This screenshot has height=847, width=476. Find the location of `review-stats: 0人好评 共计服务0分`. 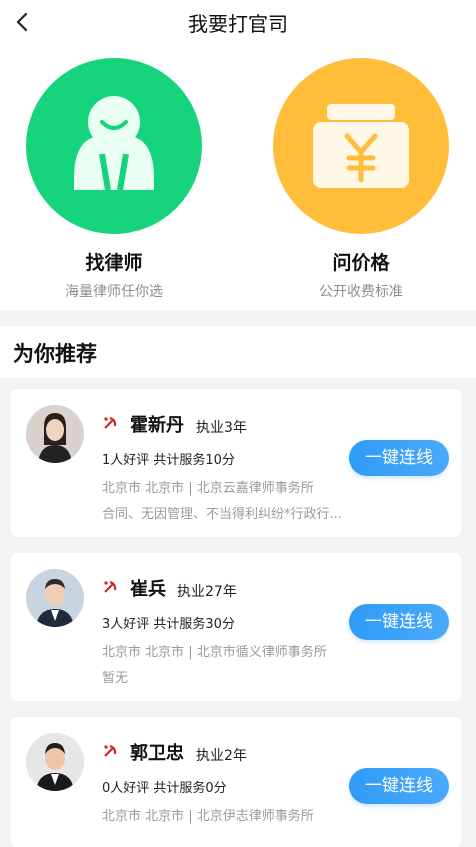

review-stats: 0人好评 共计服务0分 is located at coordinates (164, 788).